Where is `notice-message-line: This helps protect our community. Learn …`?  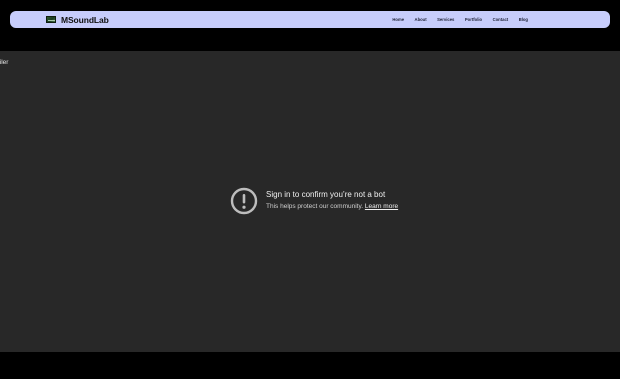
notice-message-line: This helps protect our community. Learn … is located at coordinates (332, 206).